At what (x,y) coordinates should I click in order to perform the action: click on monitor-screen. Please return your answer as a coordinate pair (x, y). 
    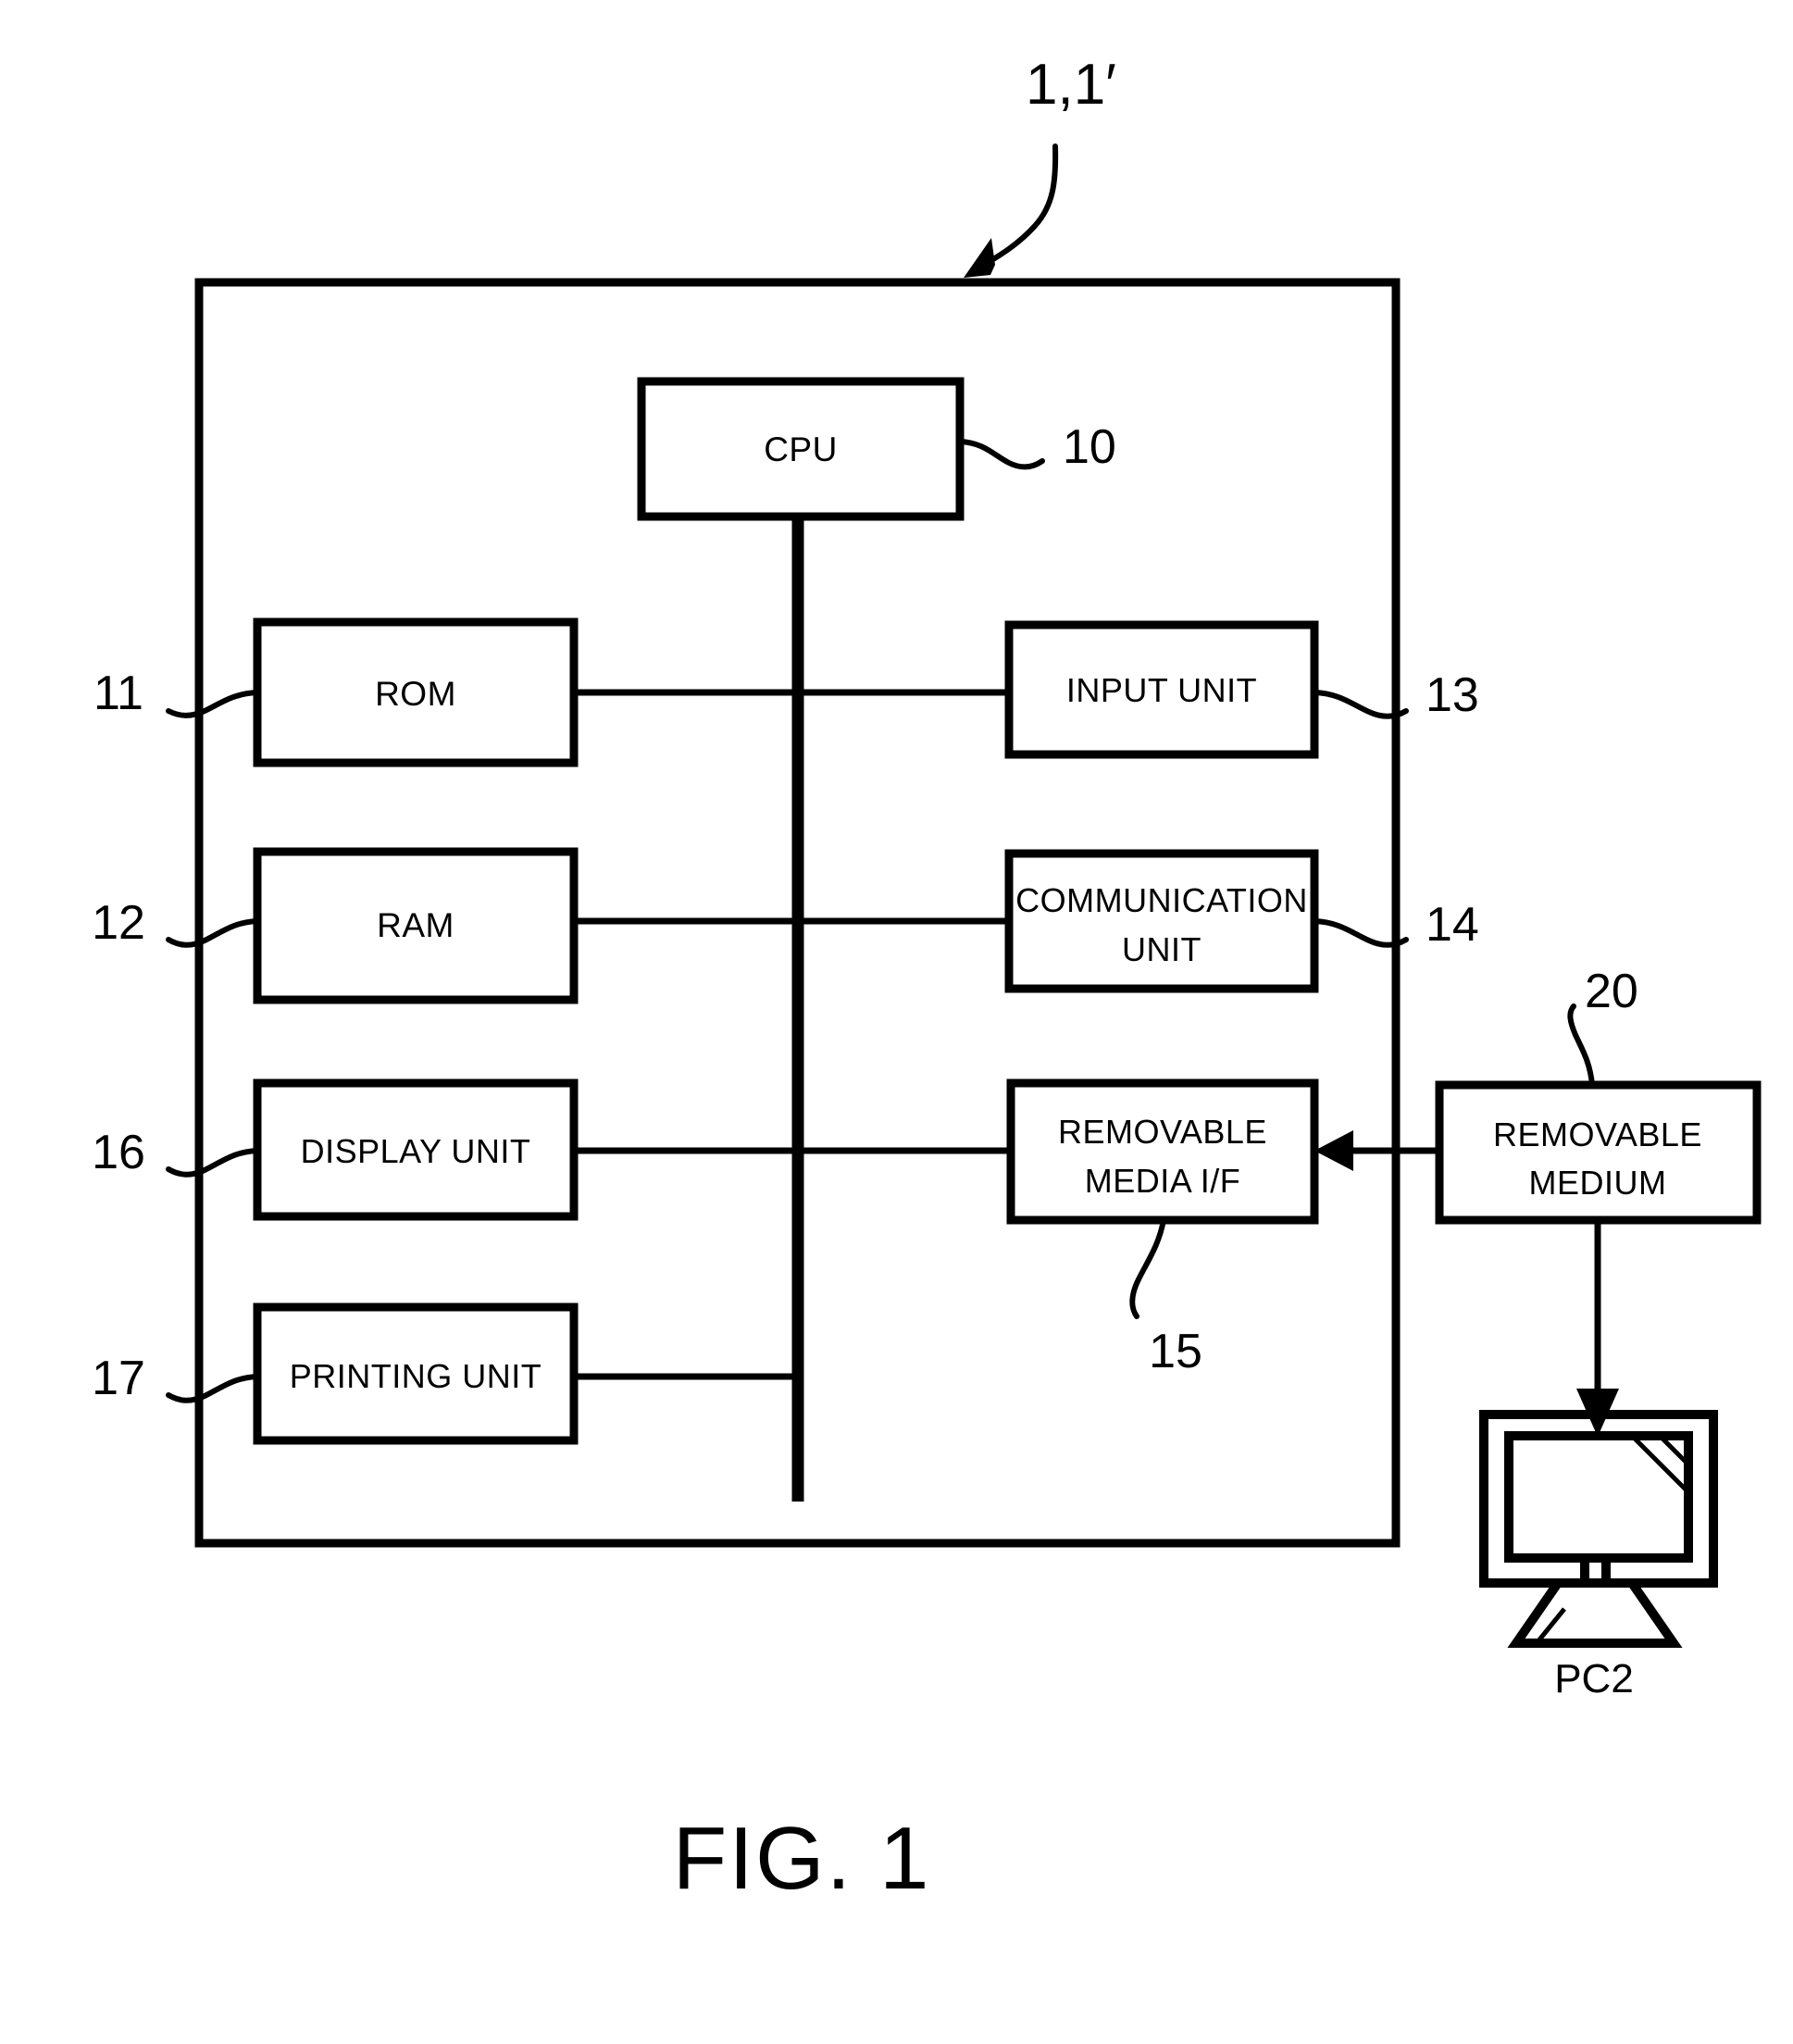
    Looking at the image, I should click on (1598, 1497).